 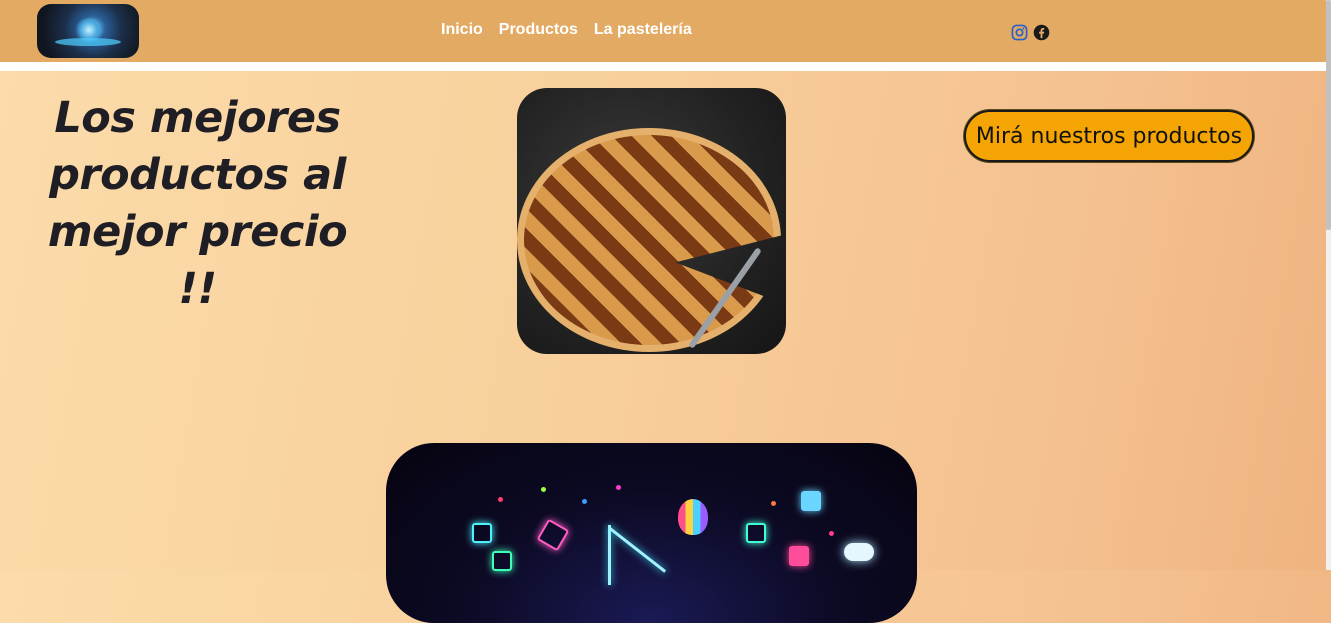 I want to click on scrollbar, so click(x=1328, y=285).